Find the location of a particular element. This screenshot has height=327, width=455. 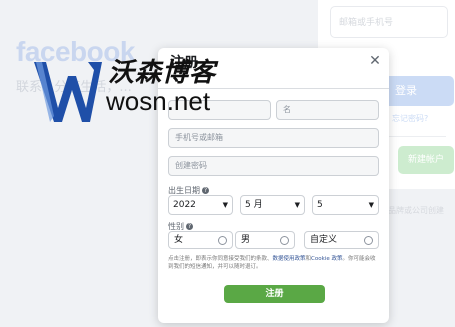

create-account-button: 新建帐户 is located at coordinates (426, 160).